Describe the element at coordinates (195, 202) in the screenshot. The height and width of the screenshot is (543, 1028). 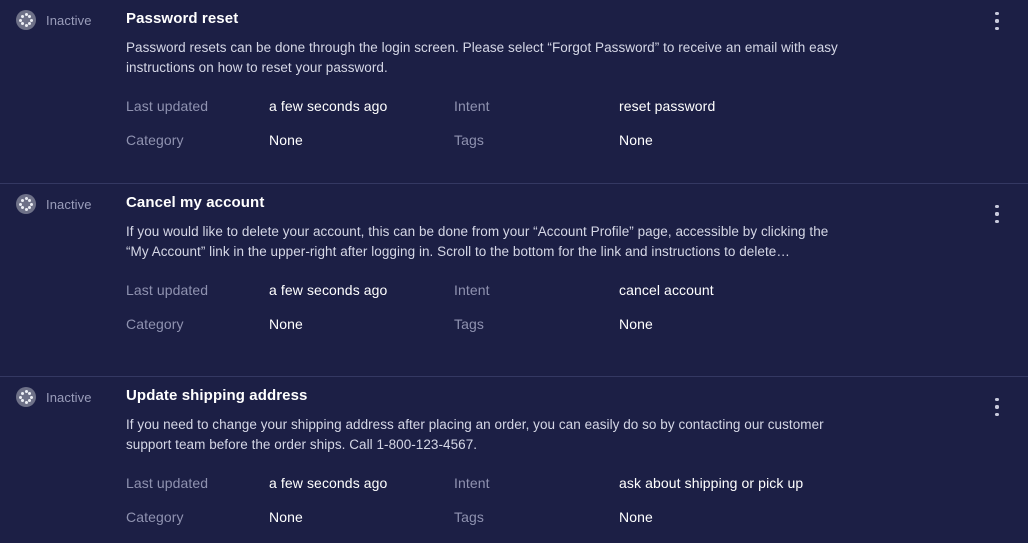
I see `faq-title: Cancel my account` at that location.